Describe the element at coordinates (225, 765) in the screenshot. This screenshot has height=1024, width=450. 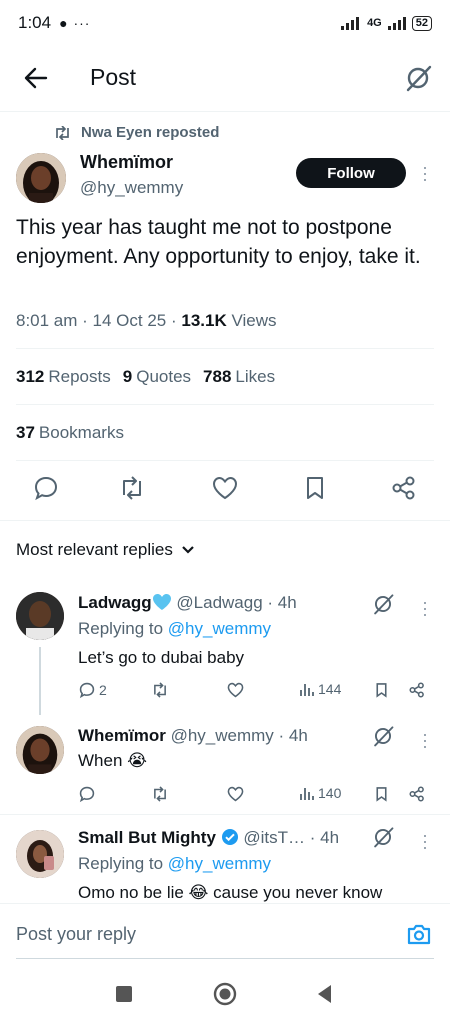
I see `reply-item: Whemïmor @hy_wemmy · 4h · · · When 😭 140` at that location.